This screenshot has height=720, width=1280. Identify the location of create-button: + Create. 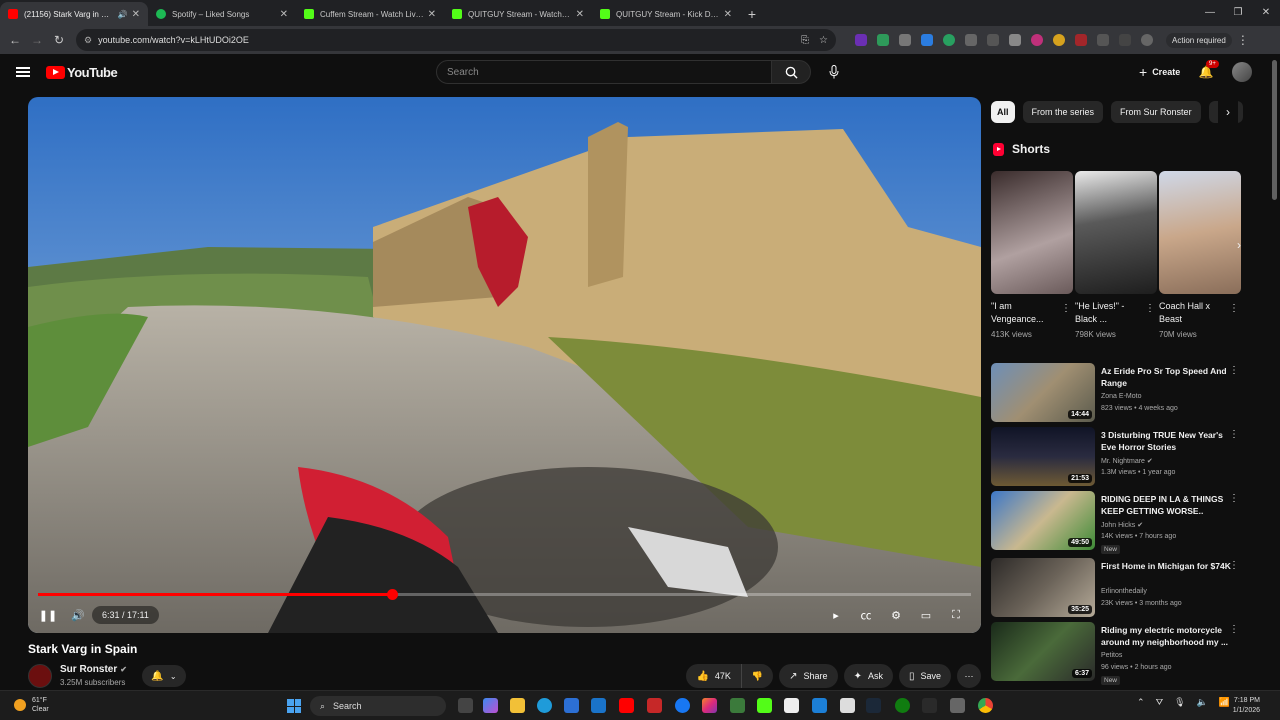
(1159, 72).